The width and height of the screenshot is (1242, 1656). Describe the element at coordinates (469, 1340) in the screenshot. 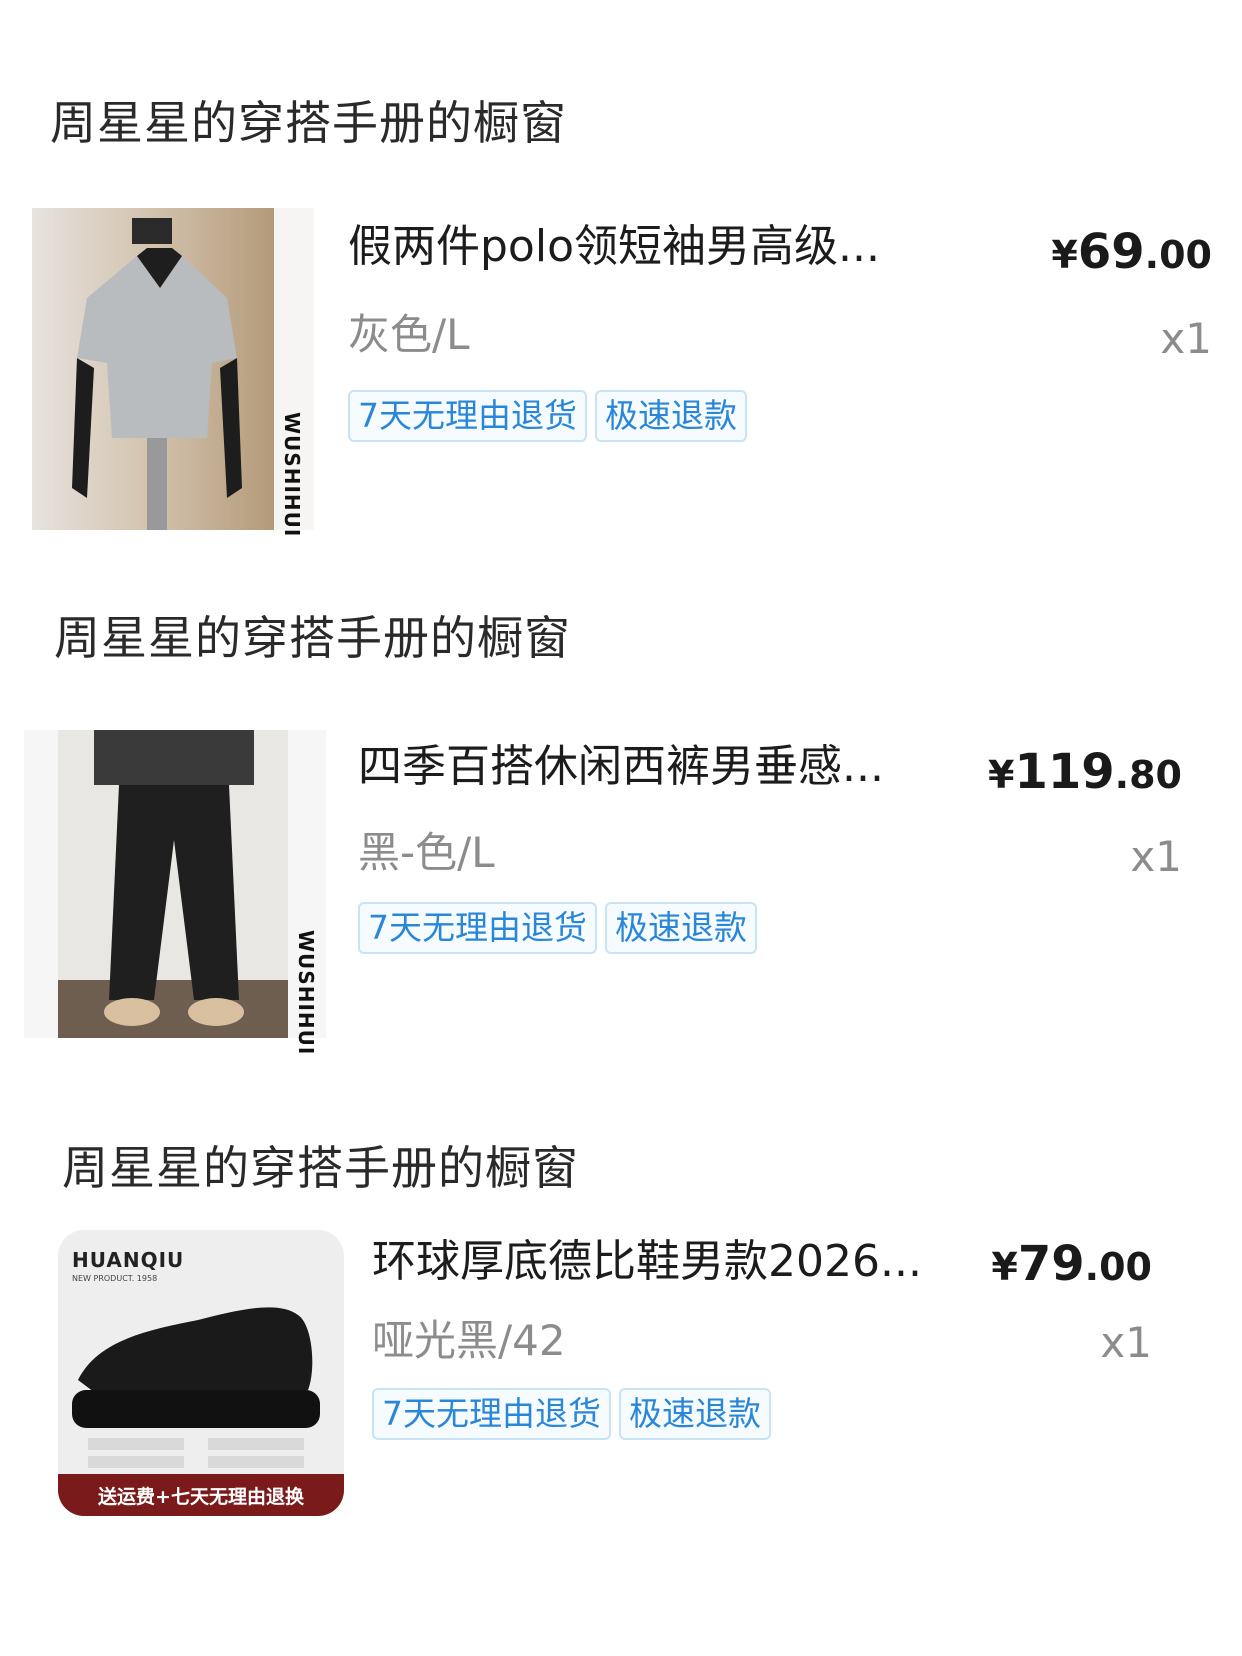

I see `product-variant: 哑光黑/42` at that location.